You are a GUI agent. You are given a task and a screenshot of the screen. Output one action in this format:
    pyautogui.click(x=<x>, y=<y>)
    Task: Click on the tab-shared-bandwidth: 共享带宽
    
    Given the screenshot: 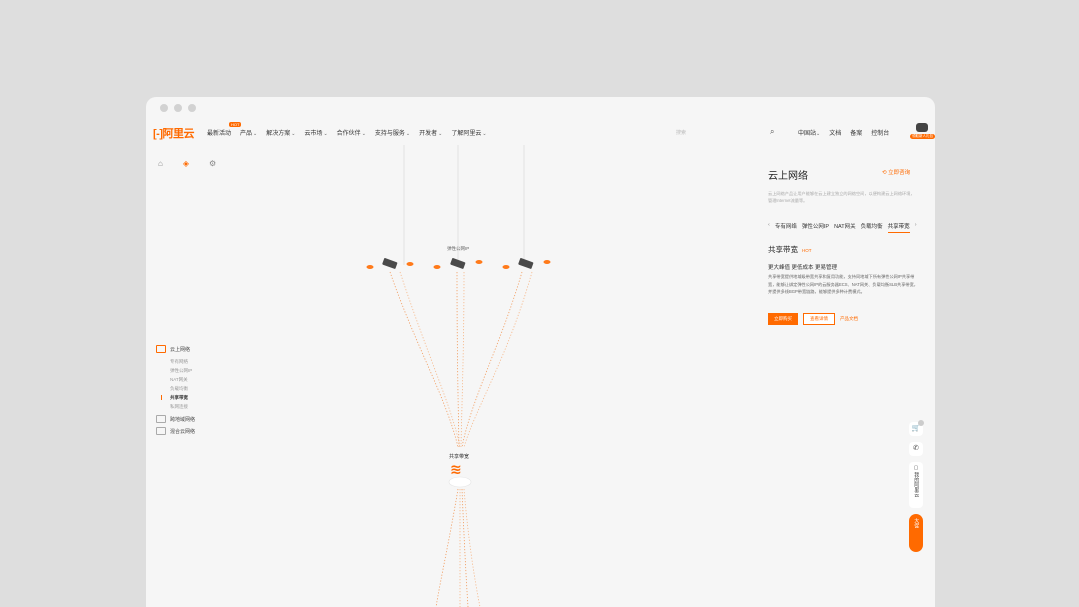 What is the action you would take?
    pyautogui.click(x=898, y=227)
    